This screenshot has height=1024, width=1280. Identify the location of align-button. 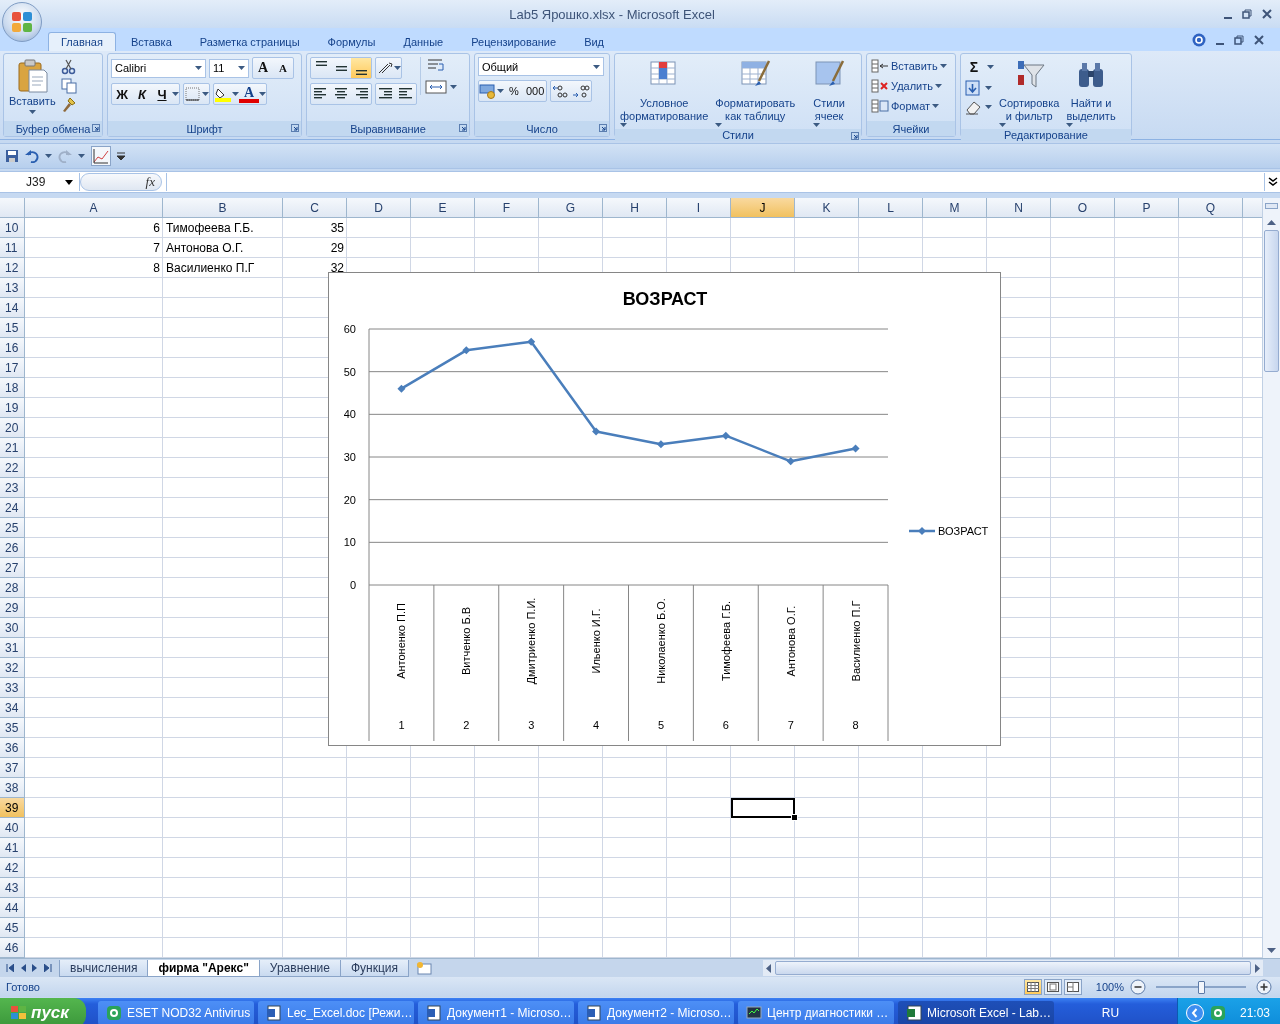
(361, 68).